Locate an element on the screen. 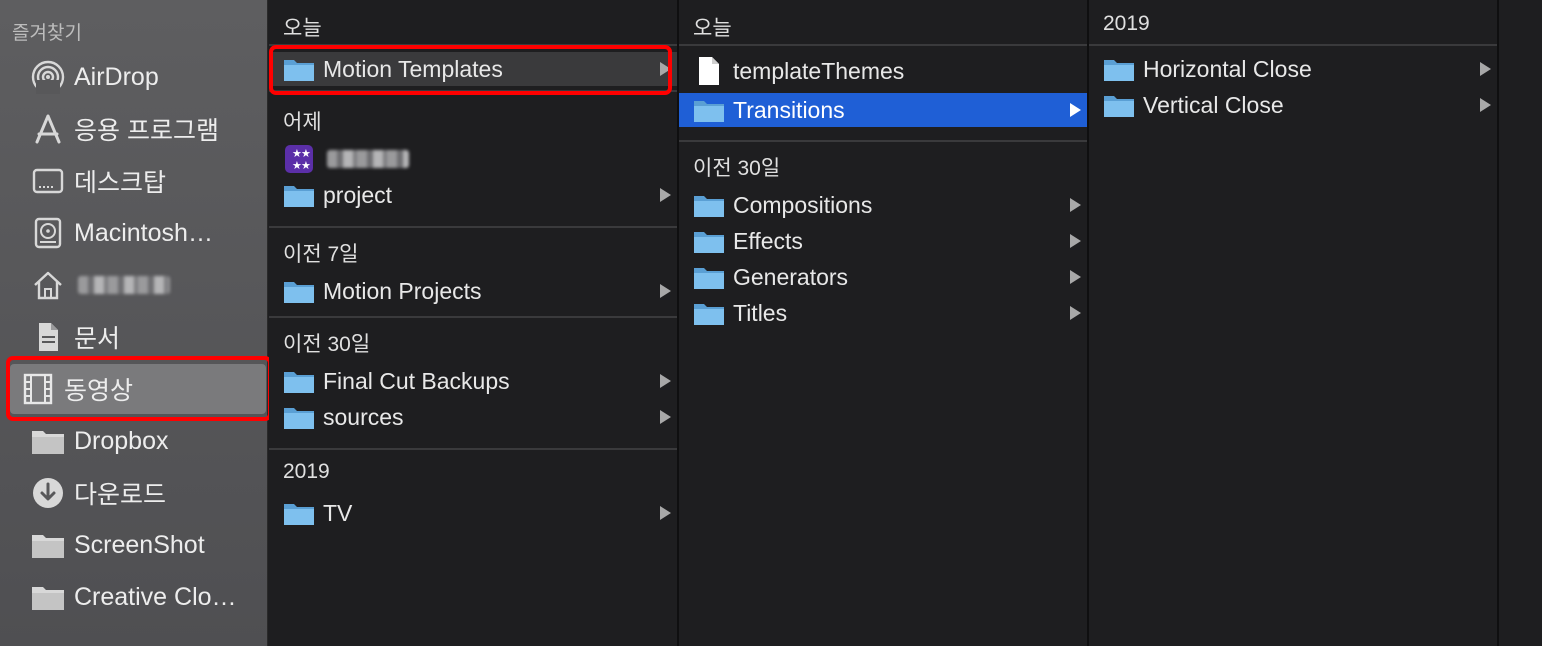  sidebar-item-screenshot: ScreenShot is located at coordinates (138, 545).